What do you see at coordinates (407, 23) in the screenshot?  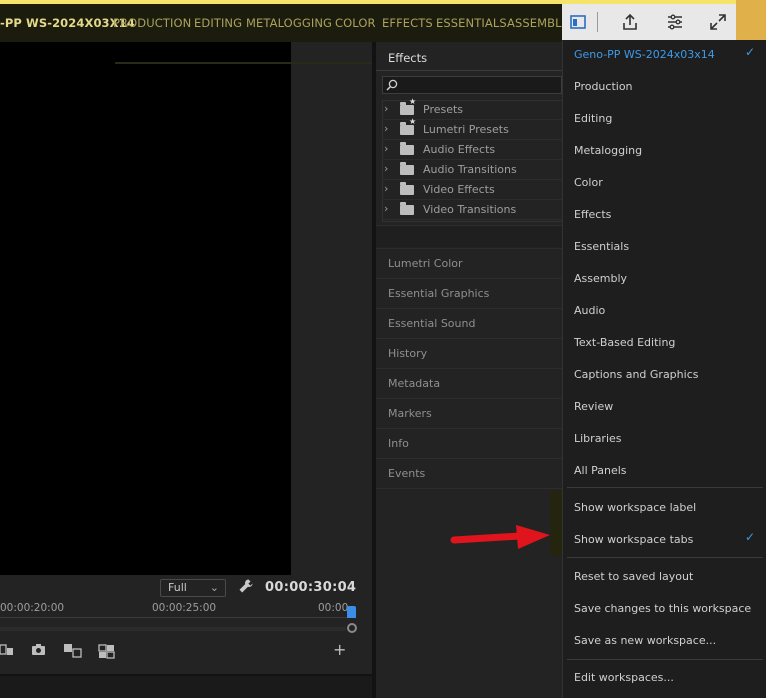 I see `workspace-tab-effects: EFFECTS` at bounding box center [407, 23].